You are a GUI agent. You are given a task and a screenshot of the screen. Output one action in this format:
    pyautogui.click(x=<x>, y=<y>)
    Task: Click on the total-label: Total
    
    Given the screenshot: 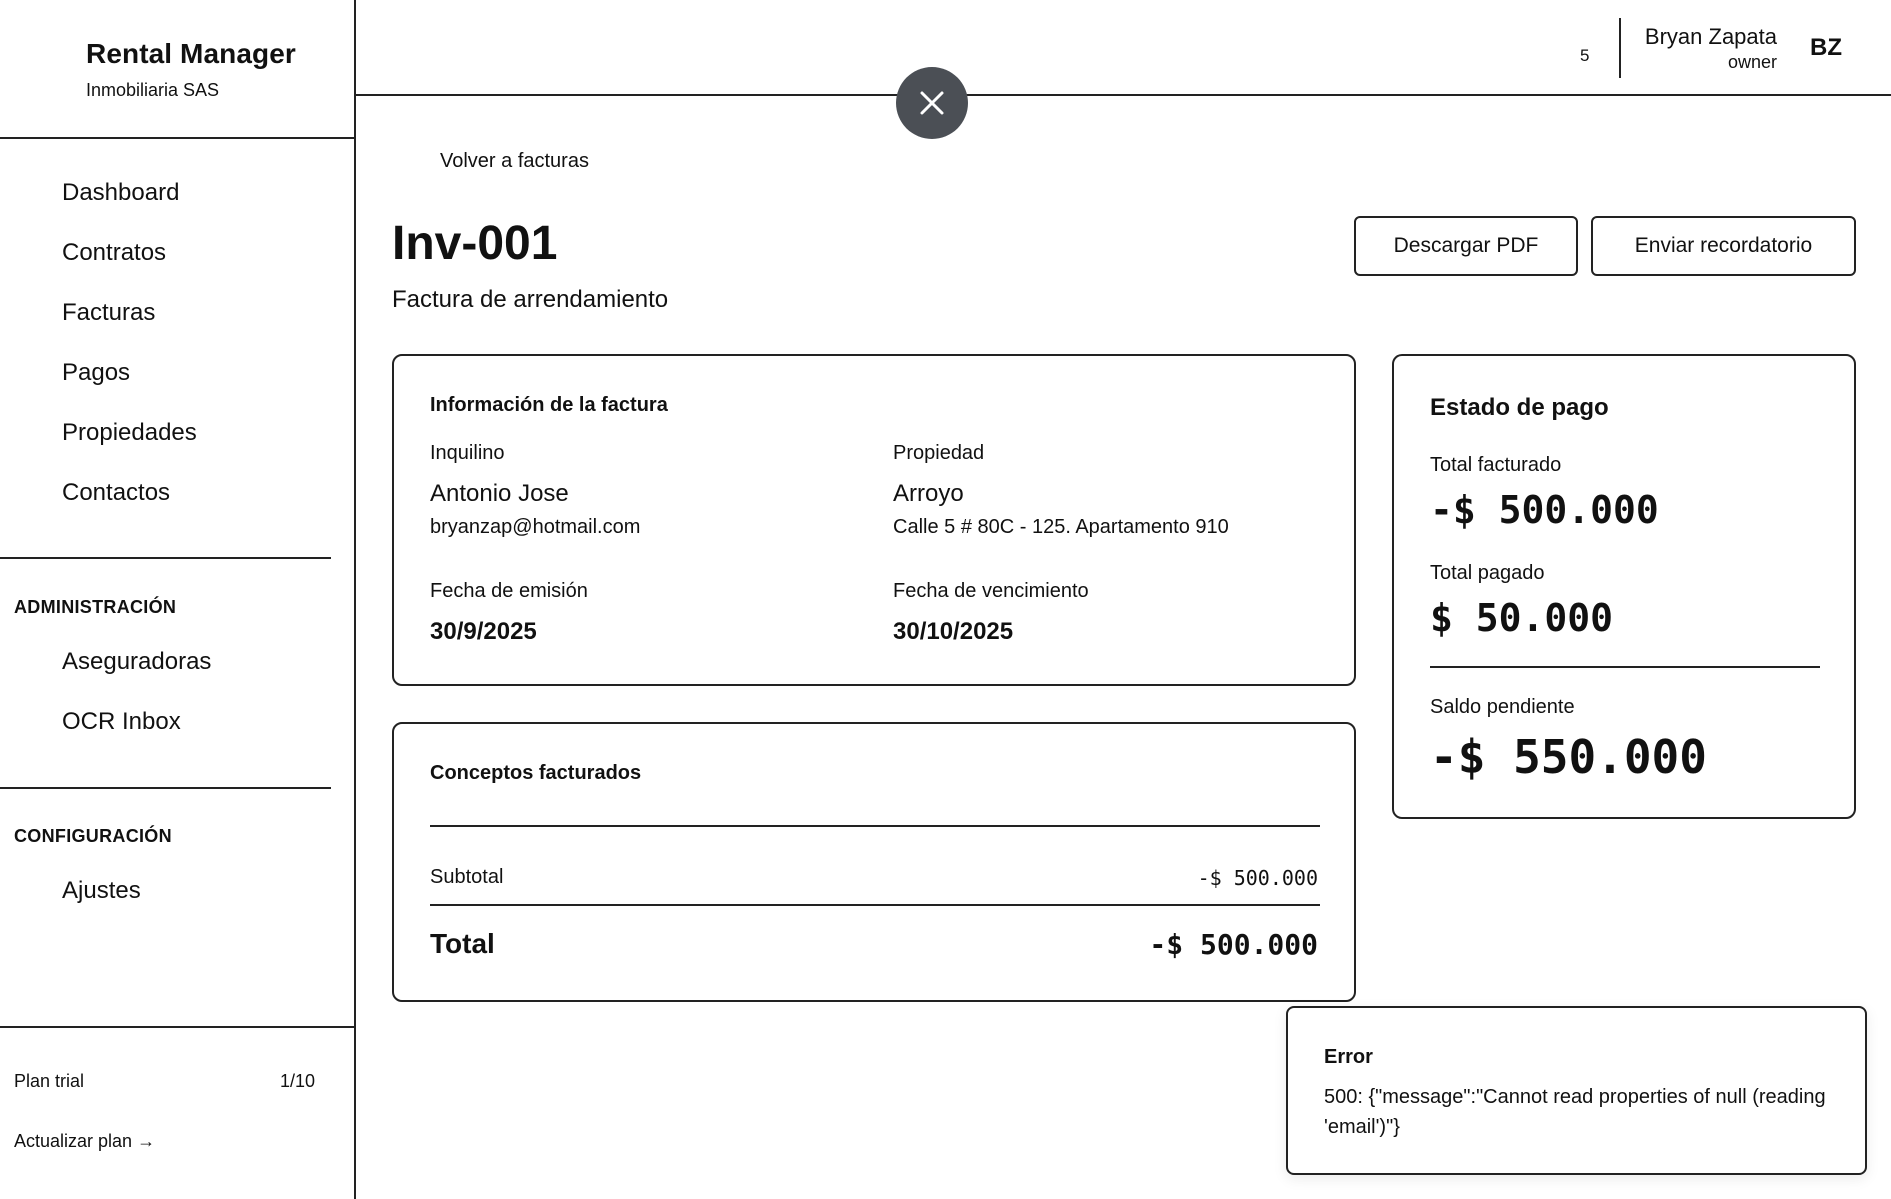 What is the action you would take?
    pyautogui.click(x=462, y=943)
    